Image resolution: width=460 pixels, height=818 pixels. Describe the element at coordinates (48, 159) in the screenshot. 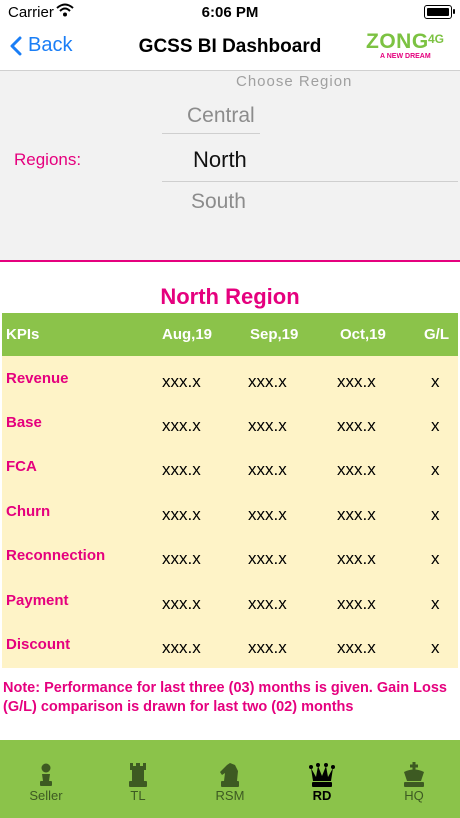

I see `regions-label: Regions:` at that location.